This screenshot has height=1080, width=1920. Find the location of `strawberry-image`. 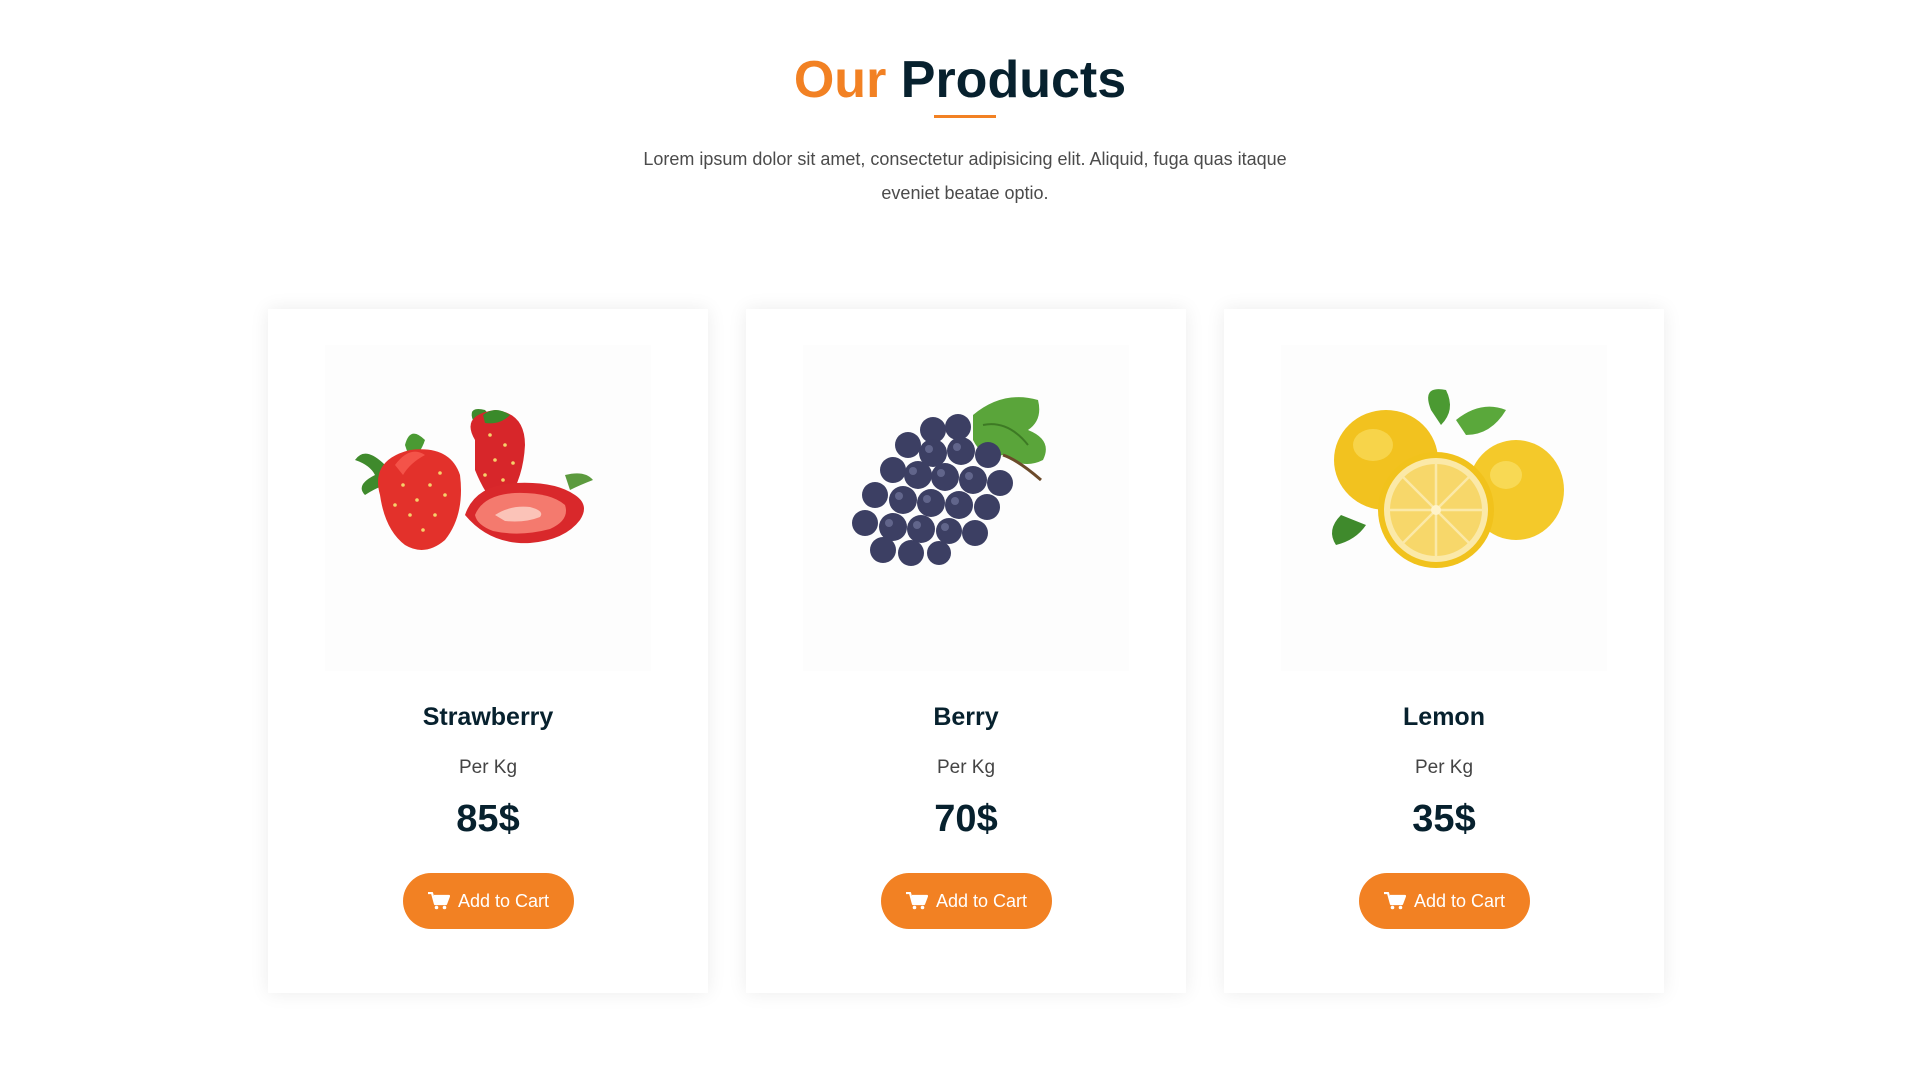

strawberry-image is located at coordinates (488, 508).